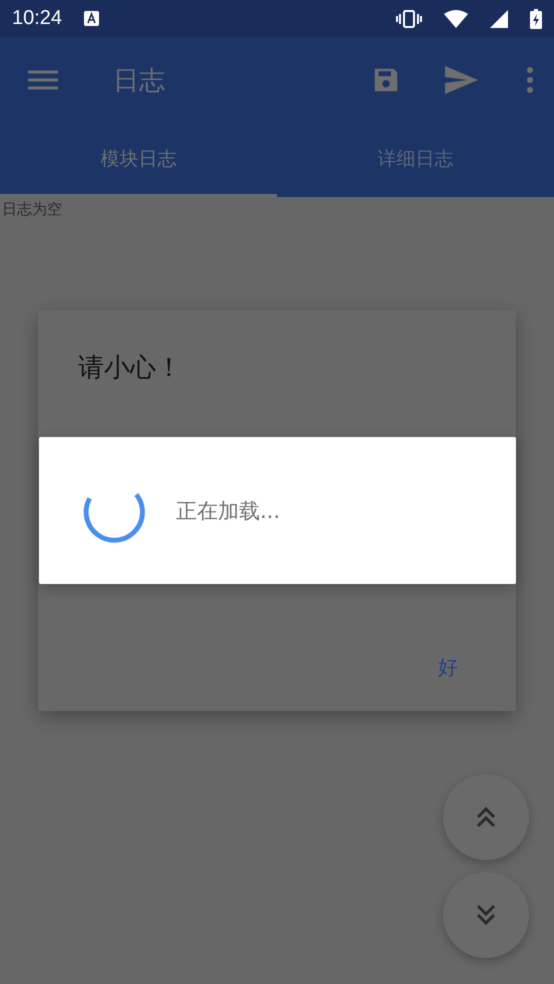 Image resolution: width=554 pixels, height=984 pixels. Describe the element at coordinates (409, 19) in the screenshot. I see `vibrate-icon` at that location.